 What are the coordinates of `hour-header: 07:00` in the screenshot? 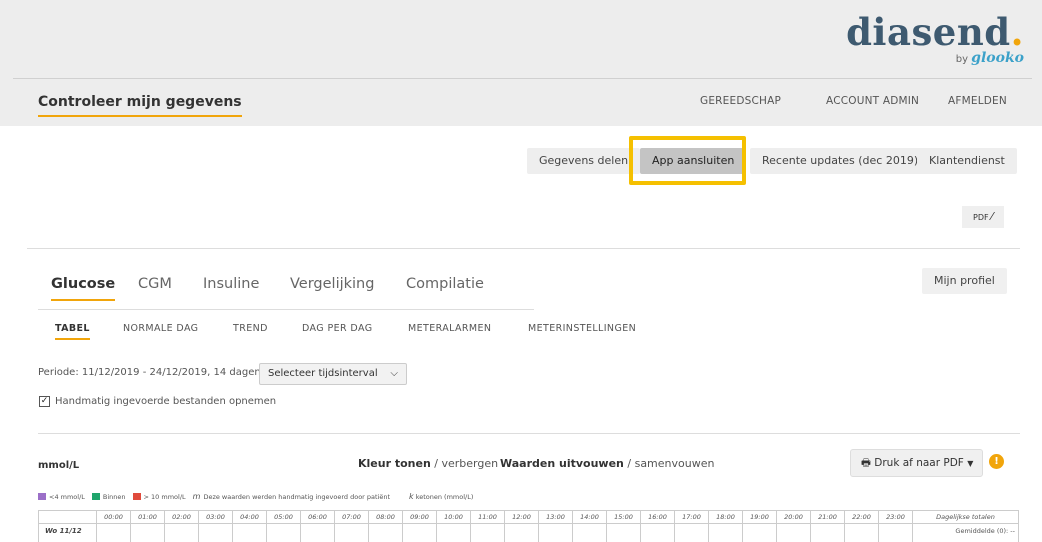 It's located at (351, 517).